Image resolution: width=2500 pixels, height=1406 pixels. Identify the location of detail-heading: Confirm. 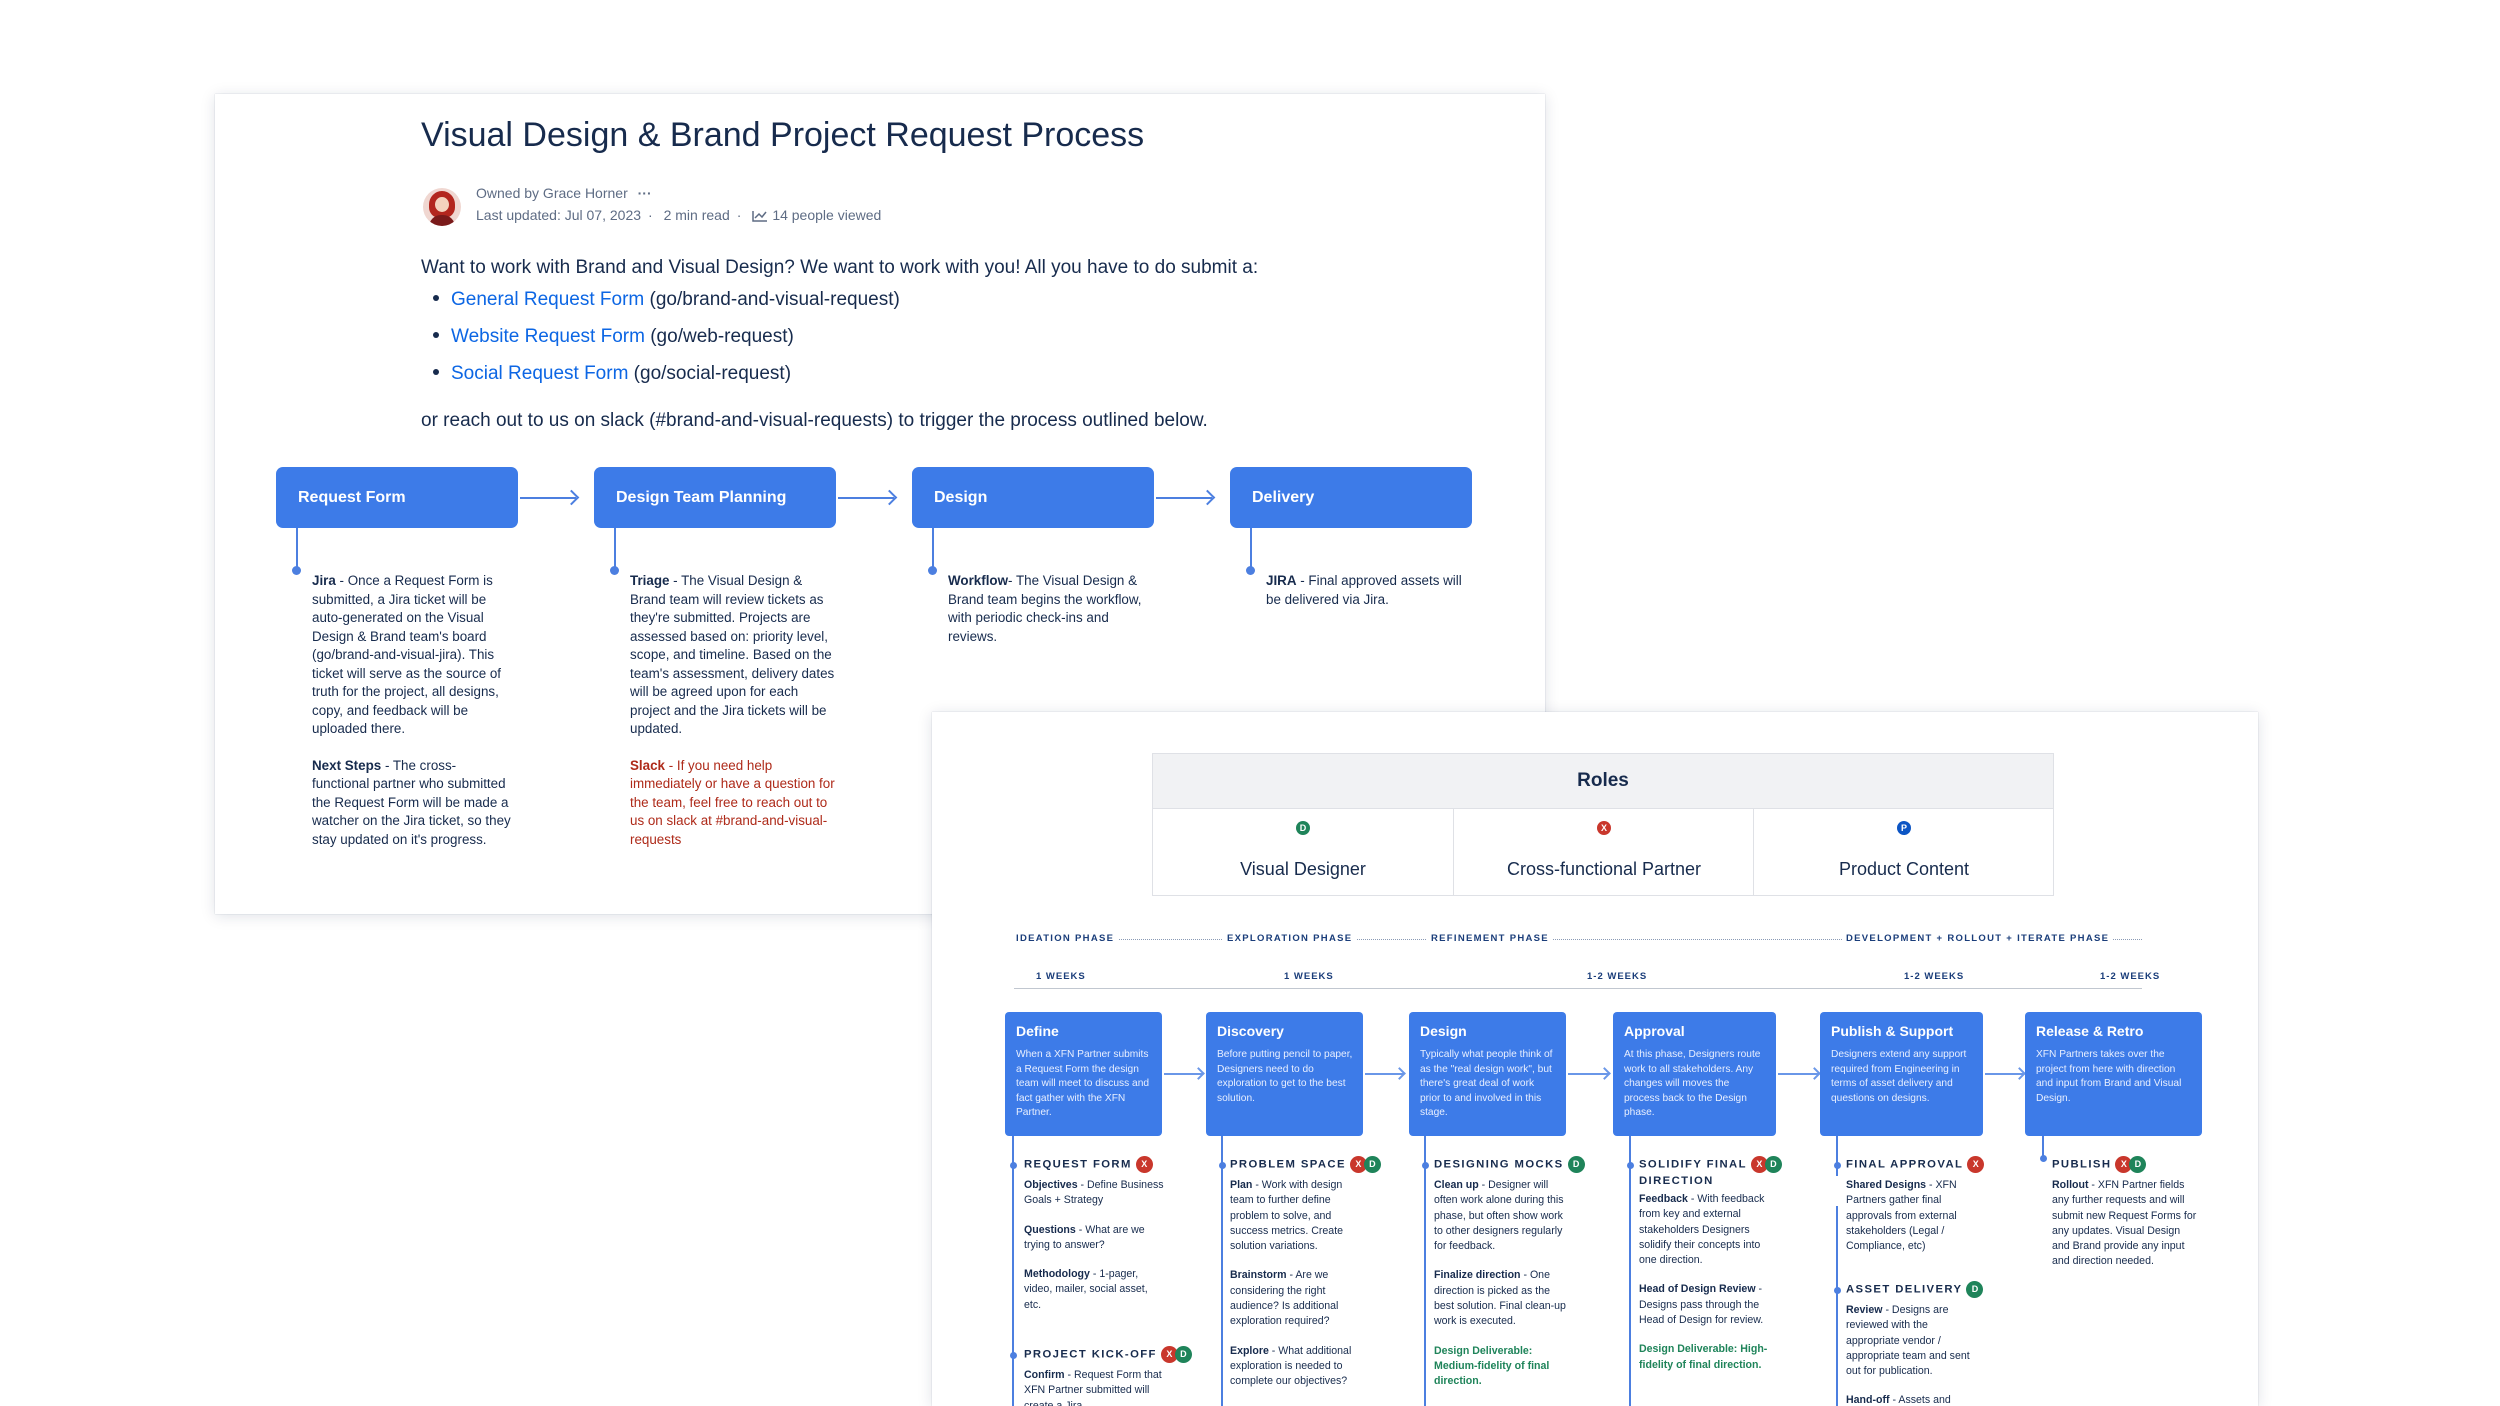
(1044, 1375).